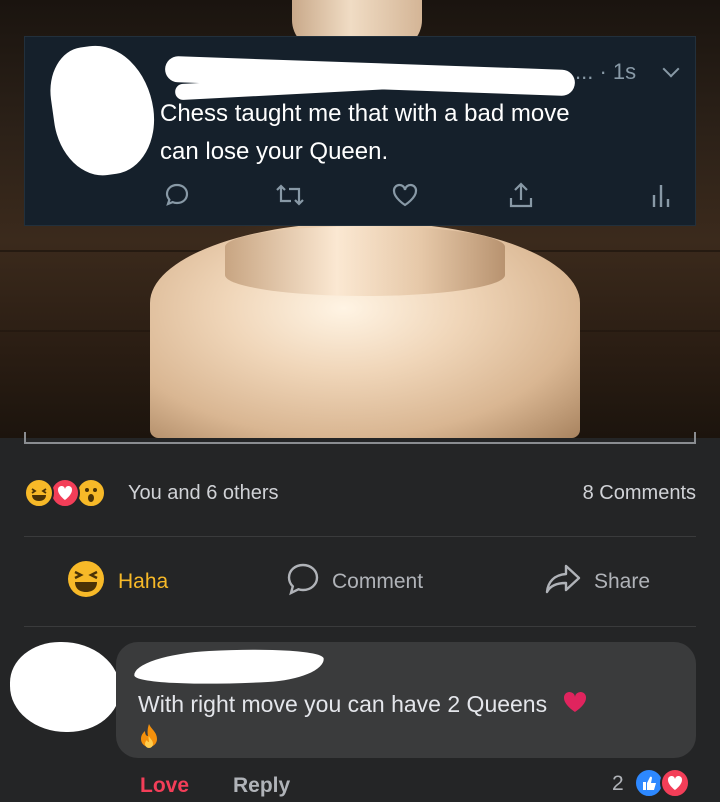 This screenshot has height=802, width=720. Describe the element at coordinates (360, 494) in the screenshot. I see `reactions-summary: You and 6 others 8 Comments` at that location.